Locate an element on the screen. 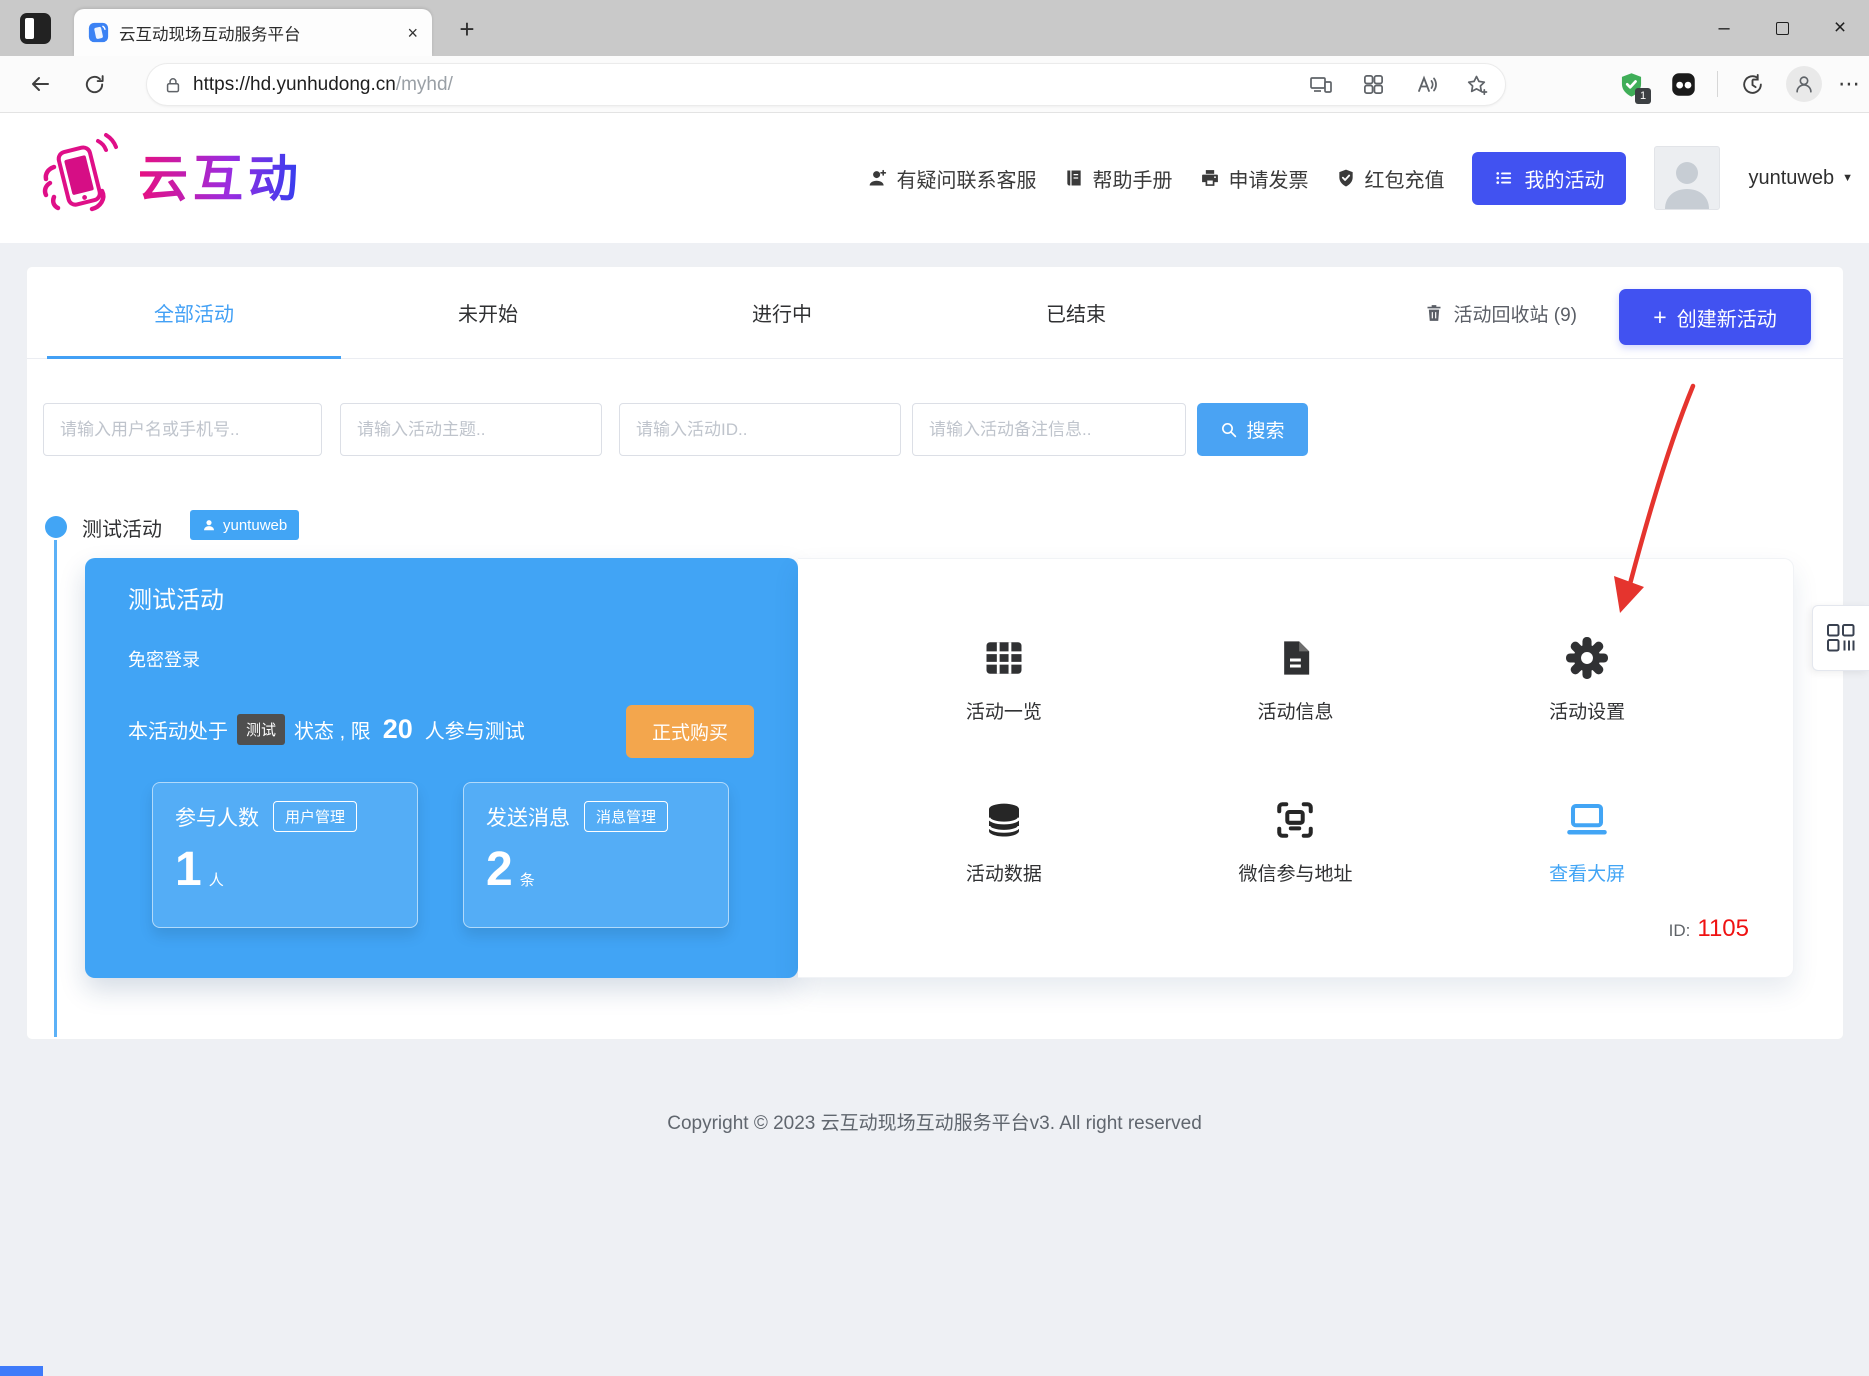 The width and height of the screenshot is (1869, 1376). person-add-icon is located at coordinates (878, 177).